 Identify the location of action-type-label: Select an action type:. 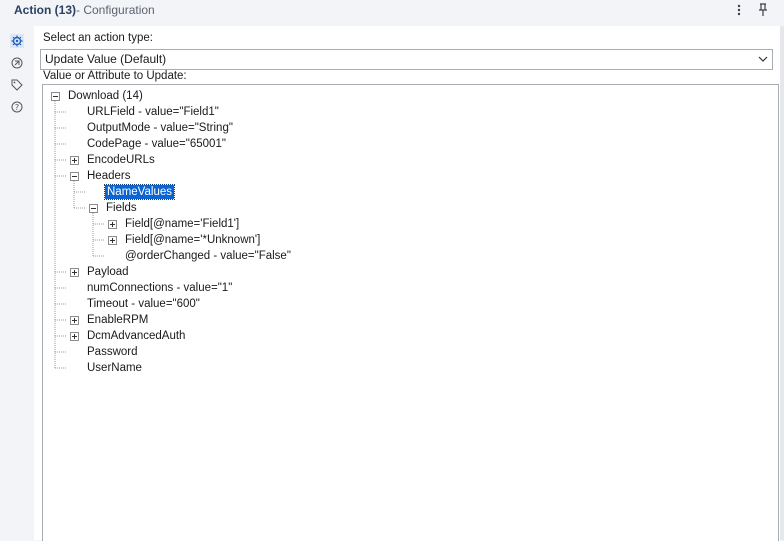
(98, 38).